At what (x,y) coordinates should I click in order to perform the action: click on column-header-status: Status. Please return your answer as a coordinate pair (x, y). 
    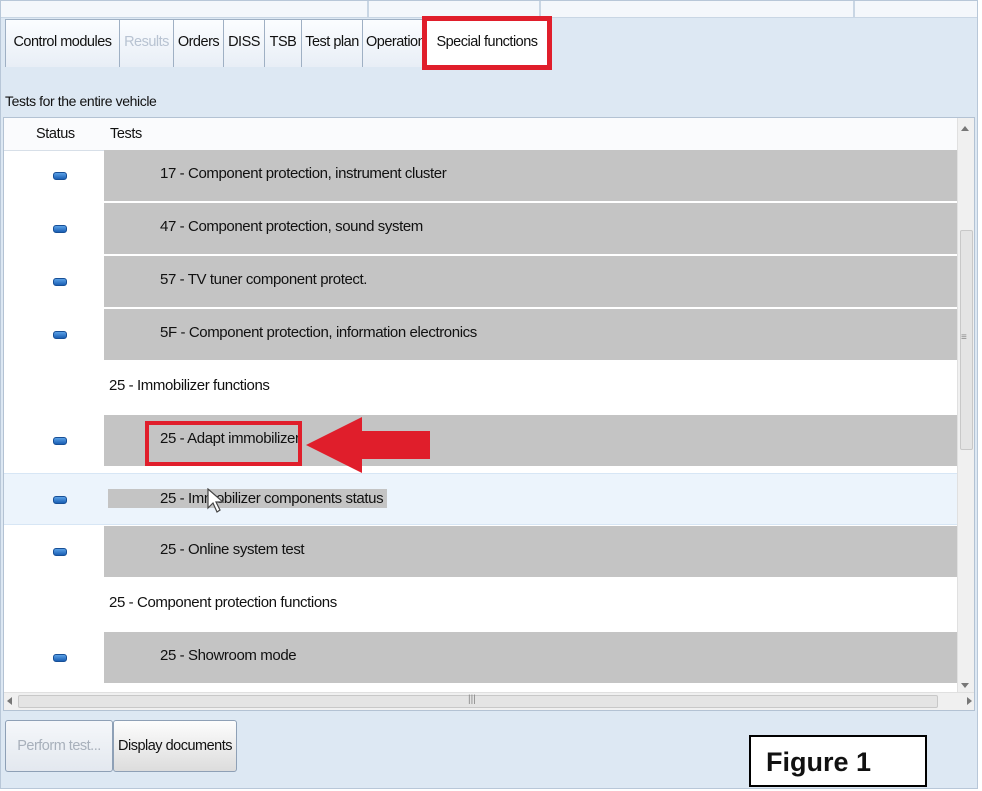
    Looking at the image, I should click on (55, 134).